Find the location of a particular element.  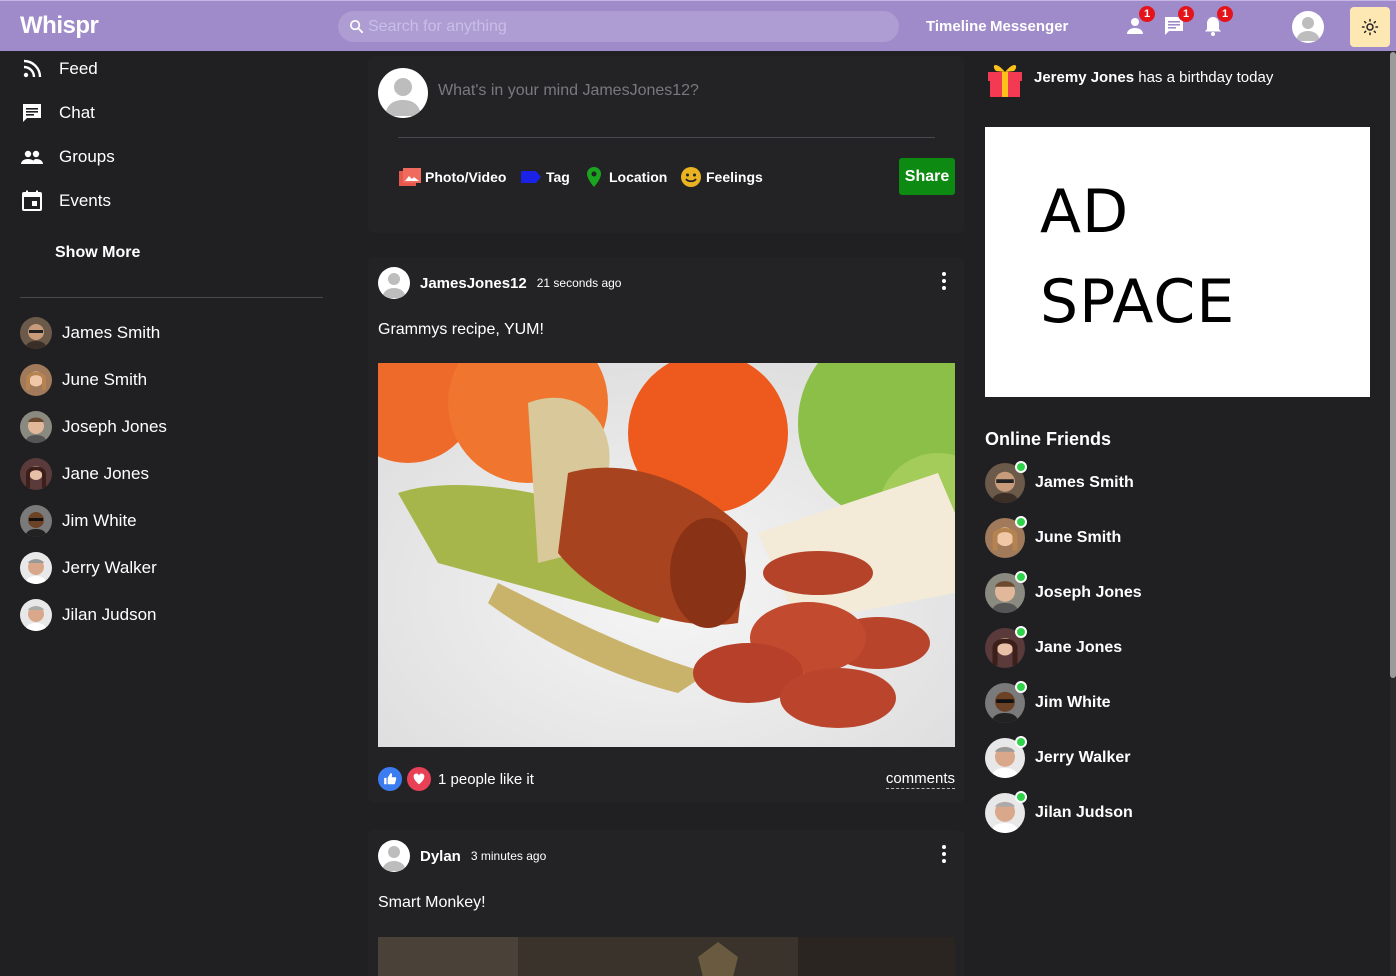

thumbs-up-icon is located at coordinates (390, 779).